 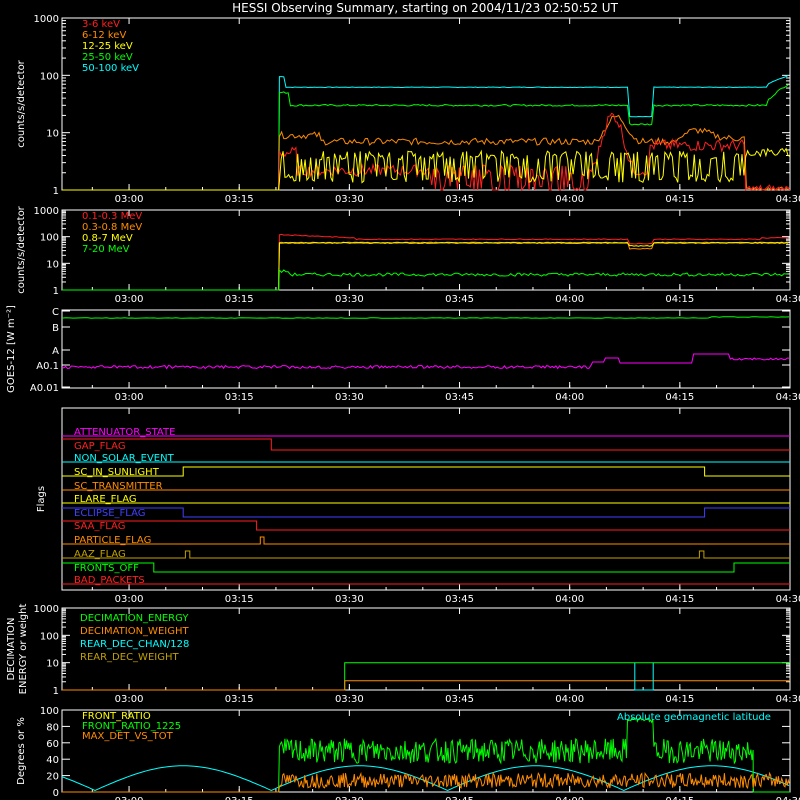 I want to click on flag-label: AAZ_FLAG, so click(x=100, y=554).